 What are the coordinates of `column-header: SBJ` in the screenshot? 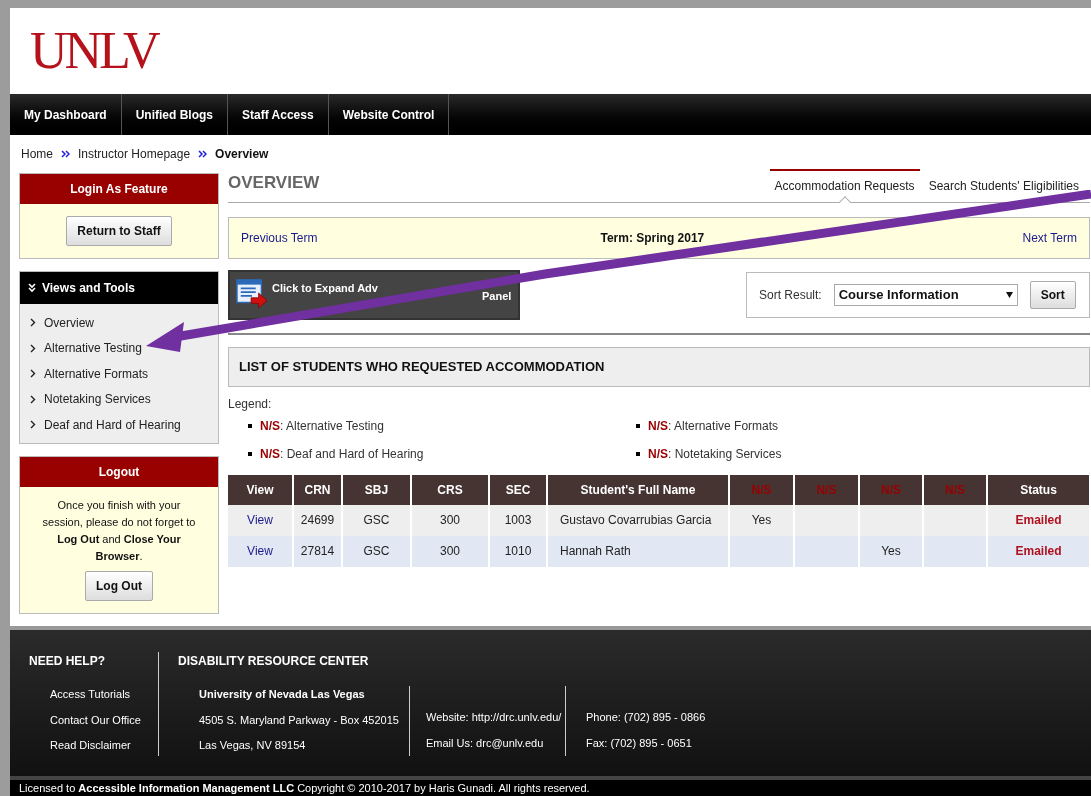 It's located at (376, 489).